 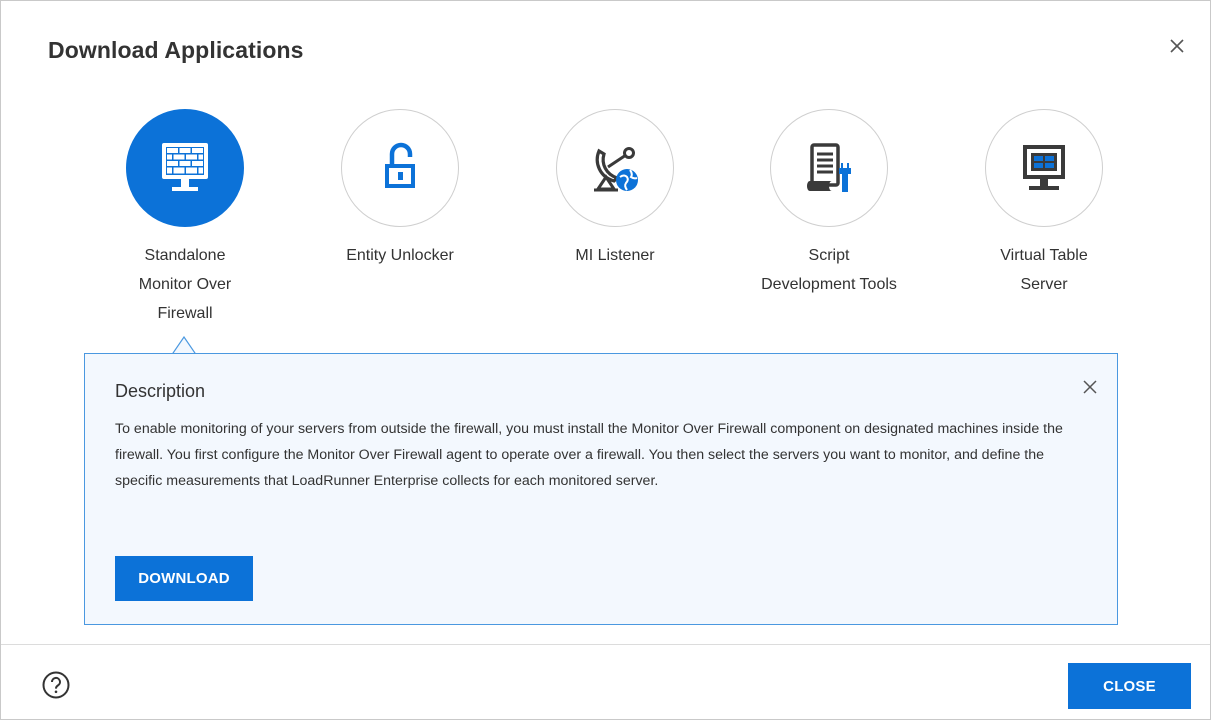 What do you see at coordinates (615, 255) in the screenshot?
I see `app-label: MI Listener` at bounding box center [615, 255].